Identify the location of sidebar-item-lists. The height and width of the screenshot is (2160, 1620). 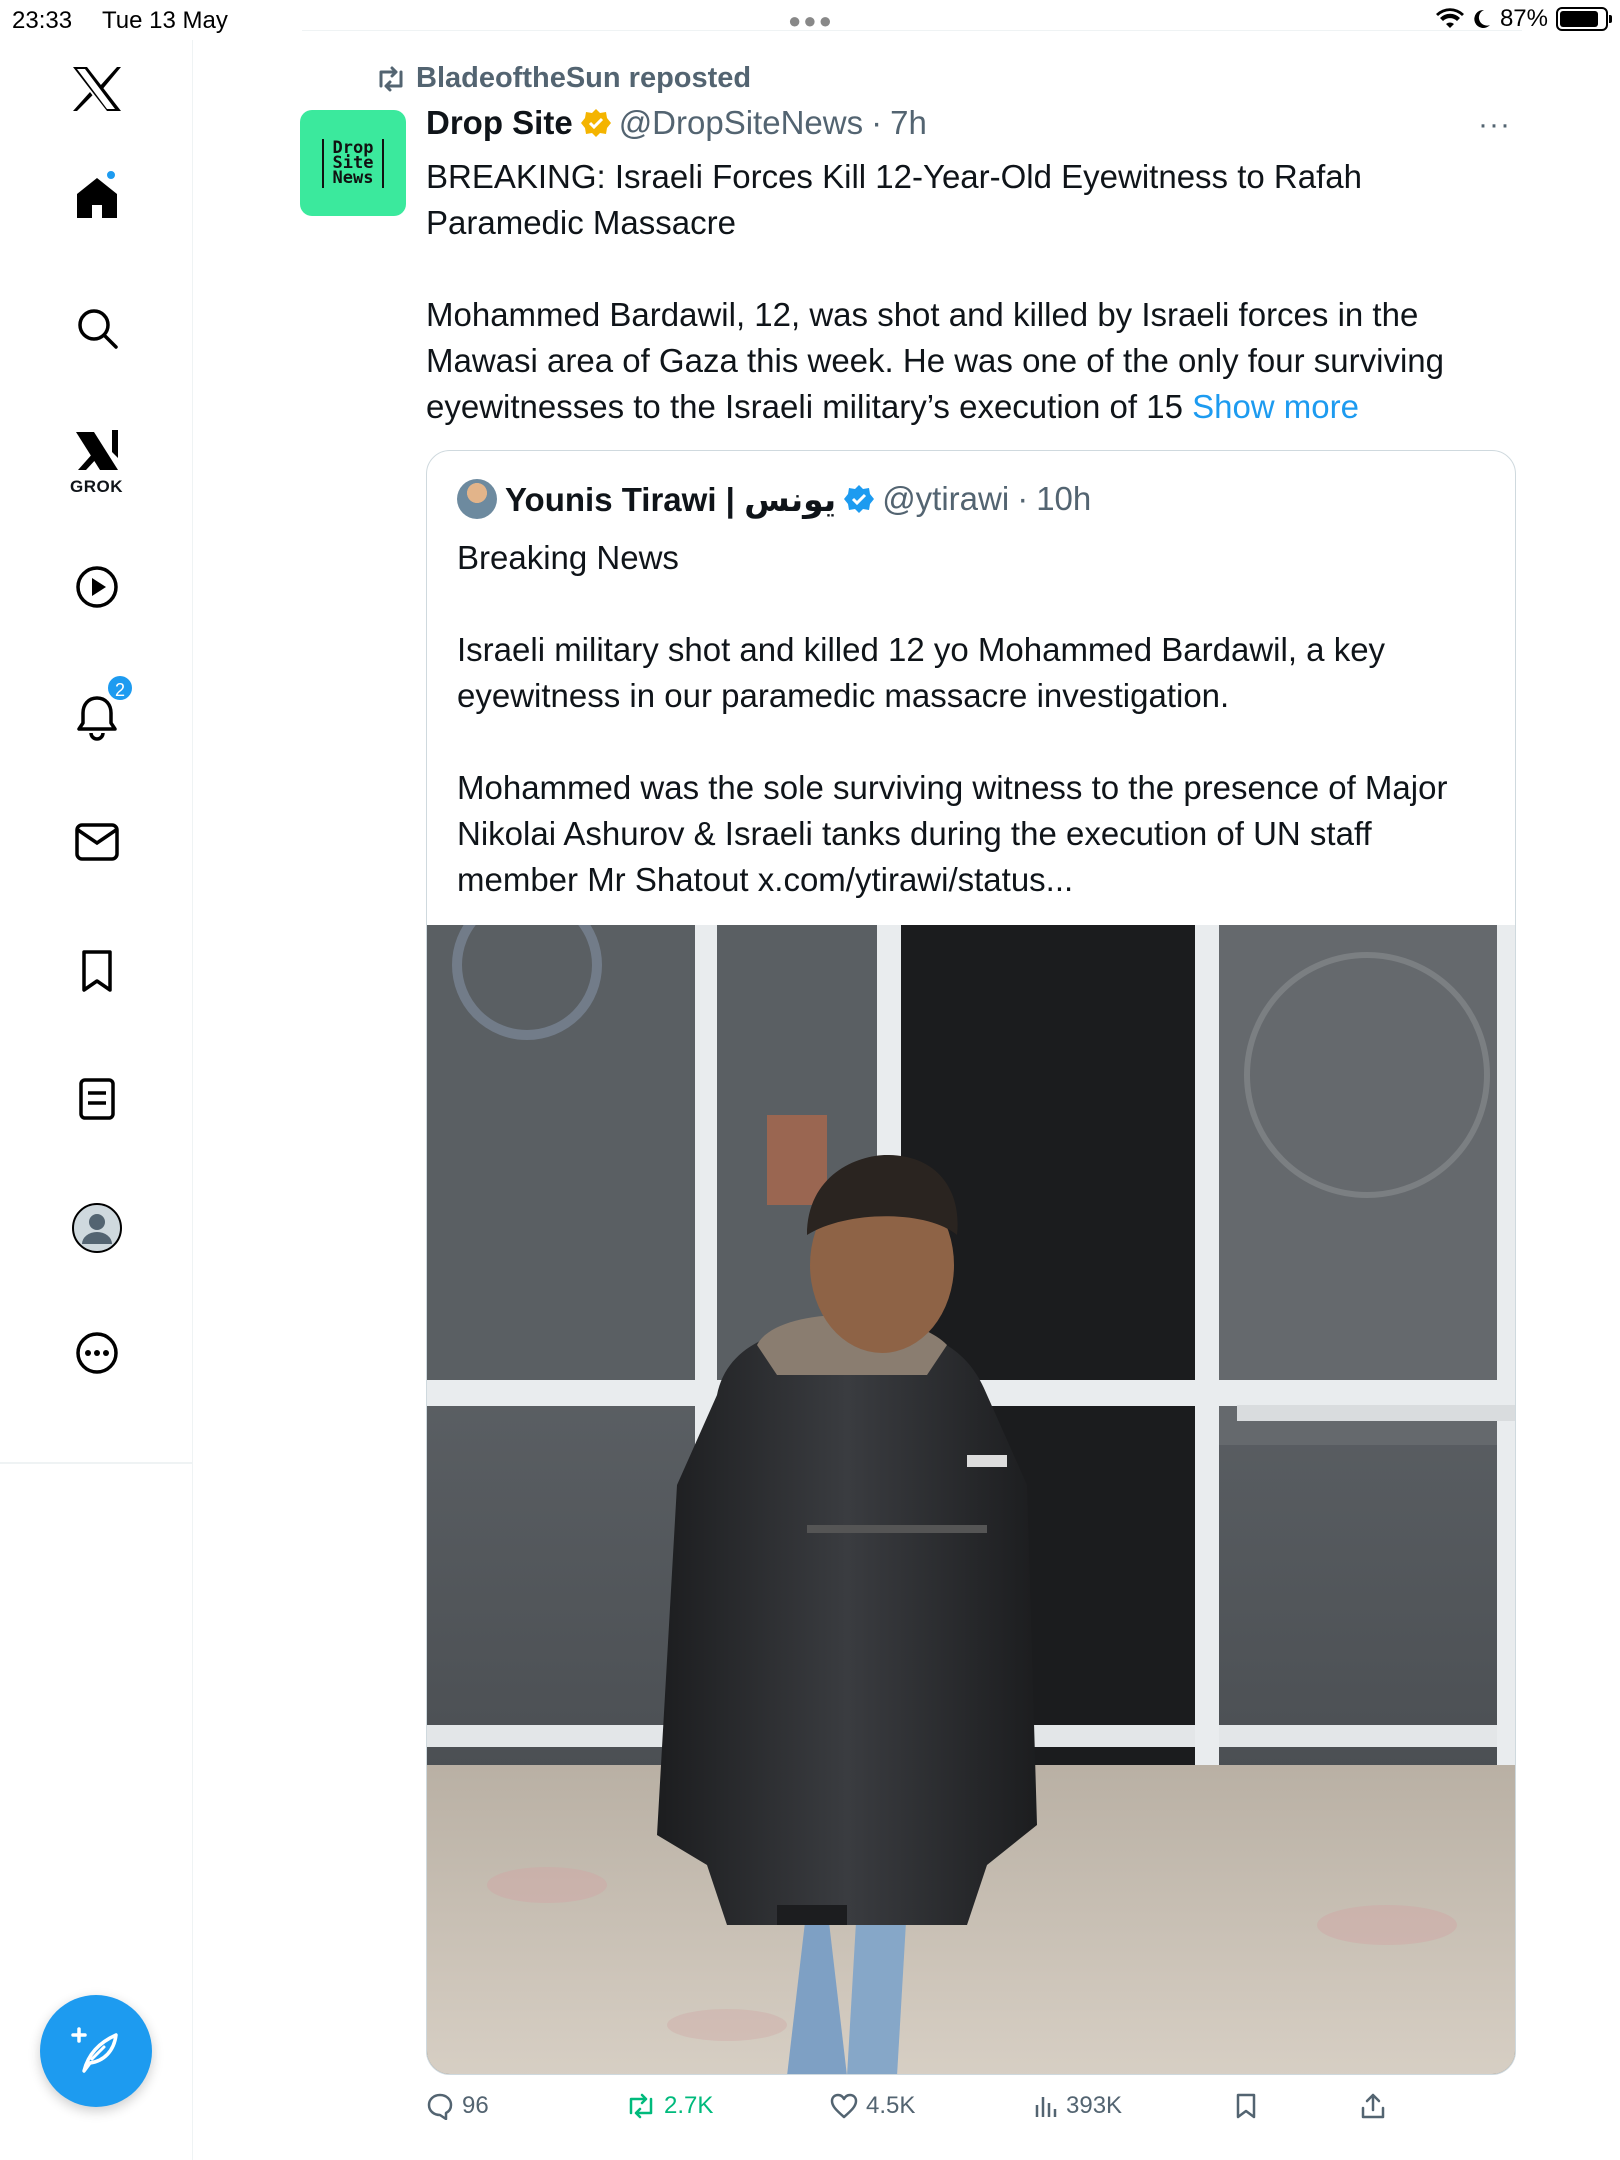
(96, 1099).